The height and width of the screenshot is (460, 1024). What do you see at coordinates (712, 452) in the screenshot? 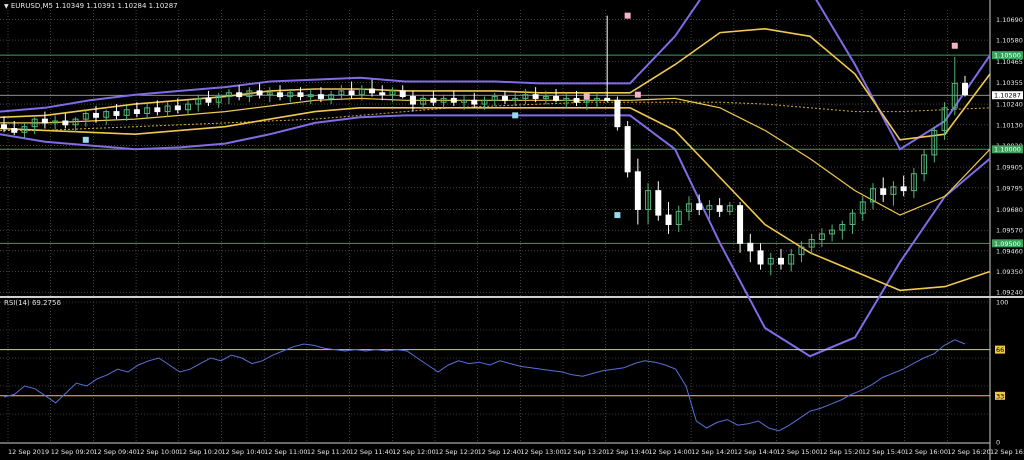
I see `time-tick-label: 12 Sep 14:20` at bounding box center [712, 452].